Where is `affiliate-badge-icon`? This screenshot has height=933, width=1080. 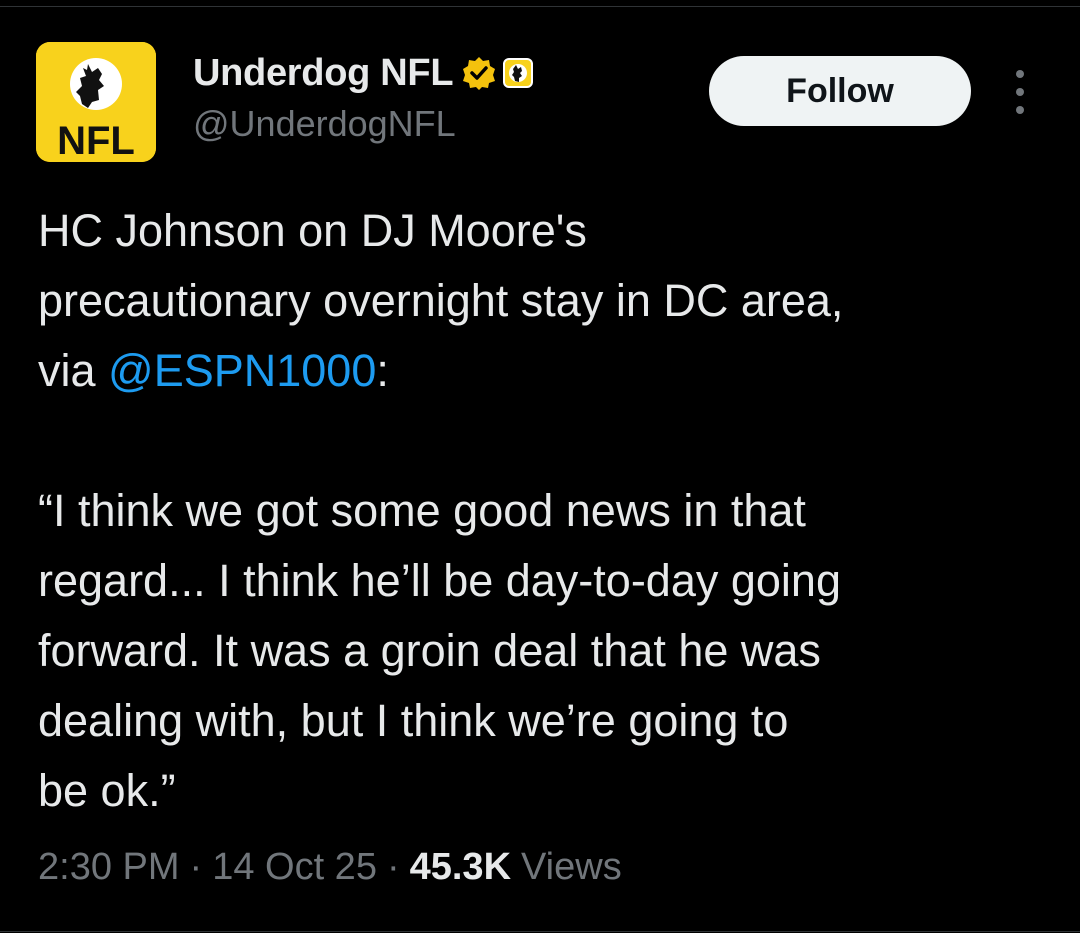 affiliate-badge-icon is located at coordinates (518, 73).